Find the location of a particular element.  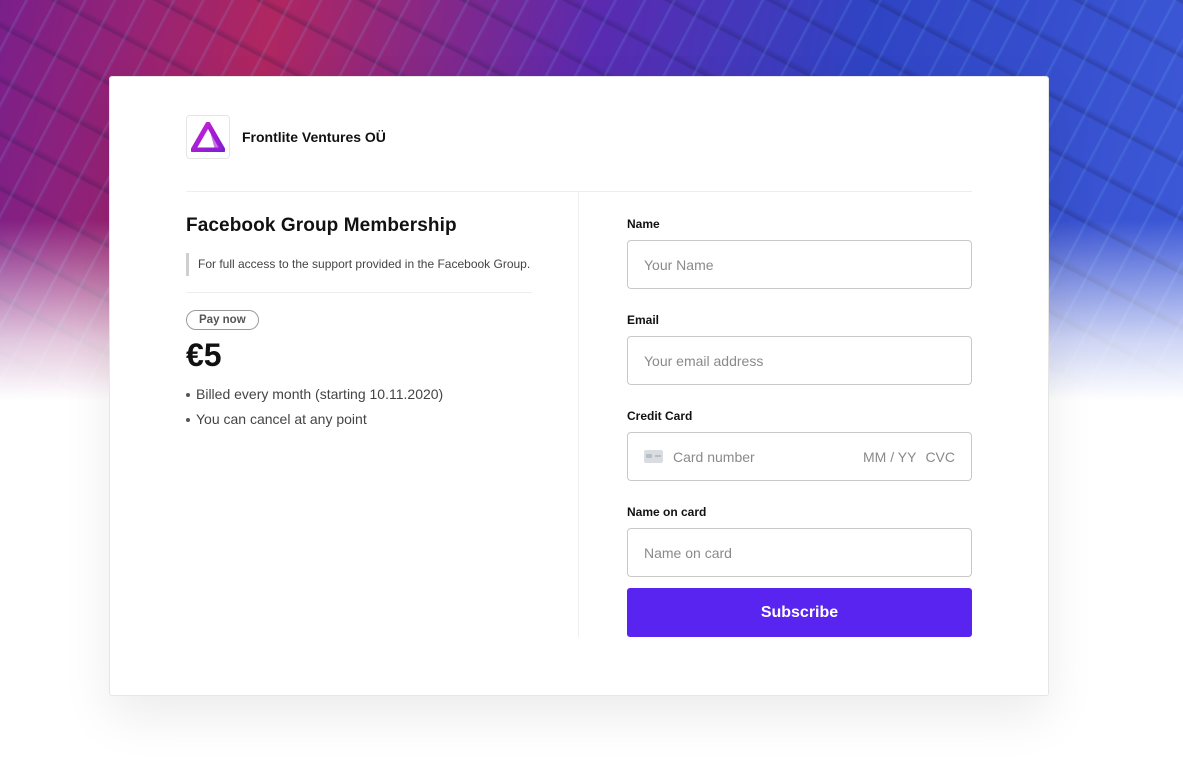

email-label: Email is located at coordinates (643, 320).